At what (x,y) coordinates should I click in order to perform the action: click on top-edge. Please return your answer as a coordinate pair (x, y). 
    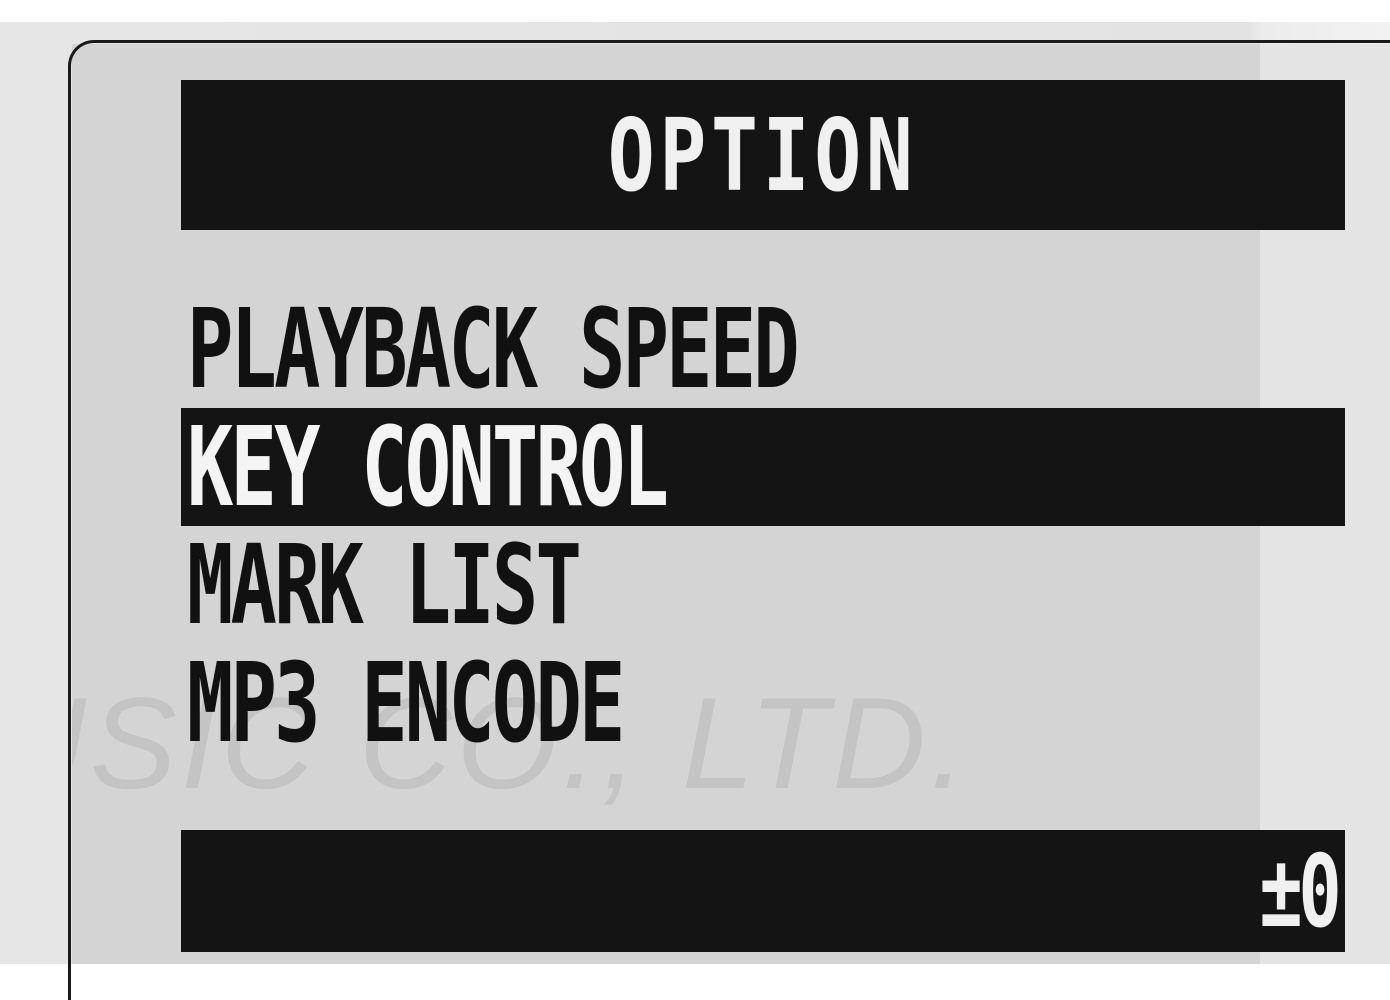
    Looking at the image, I should click on (695, 11).